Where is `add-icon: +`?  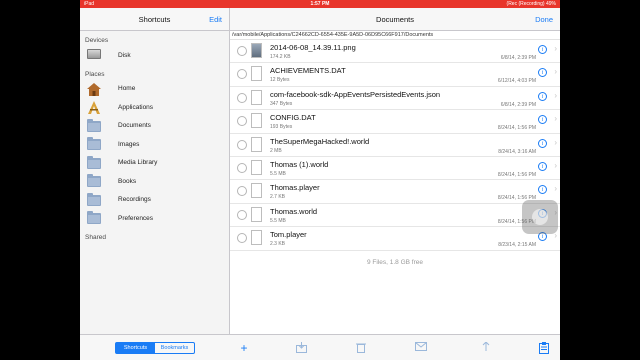 add-icon: + is located at coordinates (244, 348).